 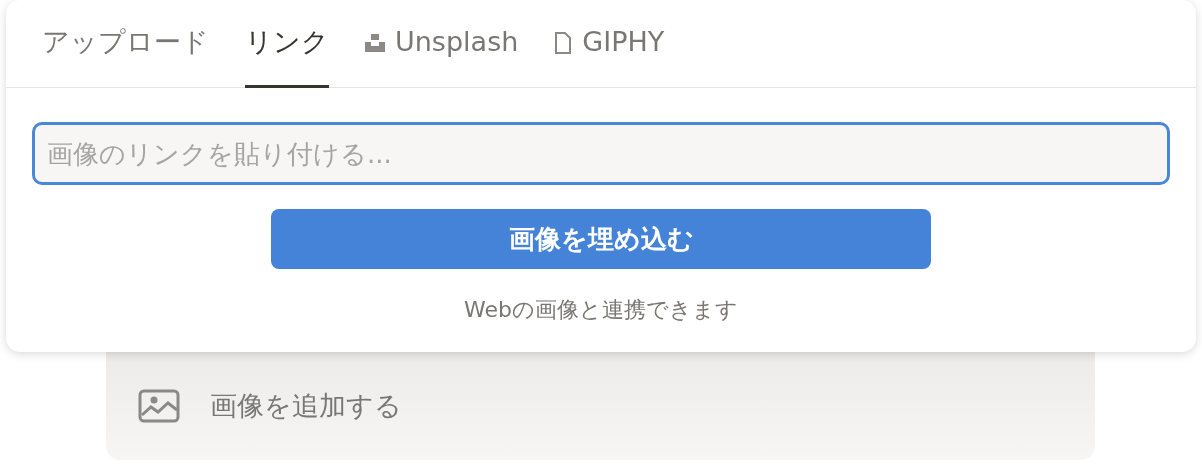 I want to click on image-icon, so click(x=159, y=406).